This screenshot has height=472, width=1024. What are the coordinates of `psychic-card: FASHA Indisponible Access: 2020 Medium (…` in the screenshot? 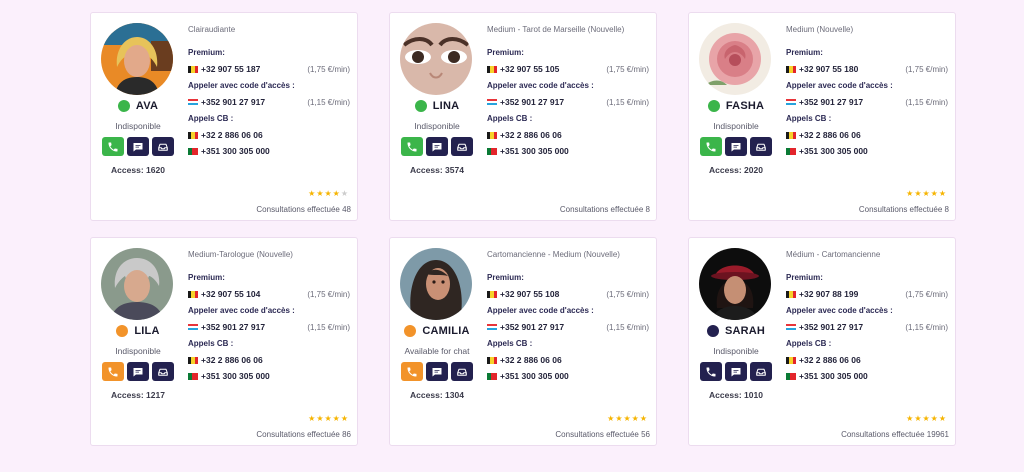 It's located at (822, 116).